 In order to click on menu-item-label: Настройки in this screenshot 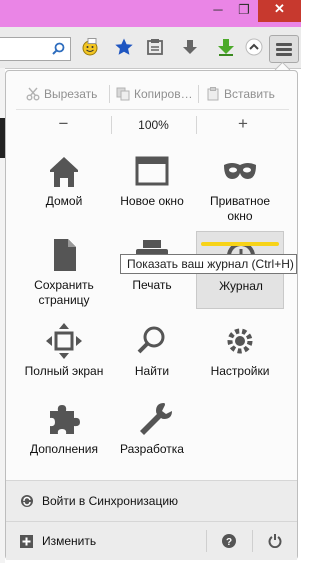, I will do `click(240, 371)`.